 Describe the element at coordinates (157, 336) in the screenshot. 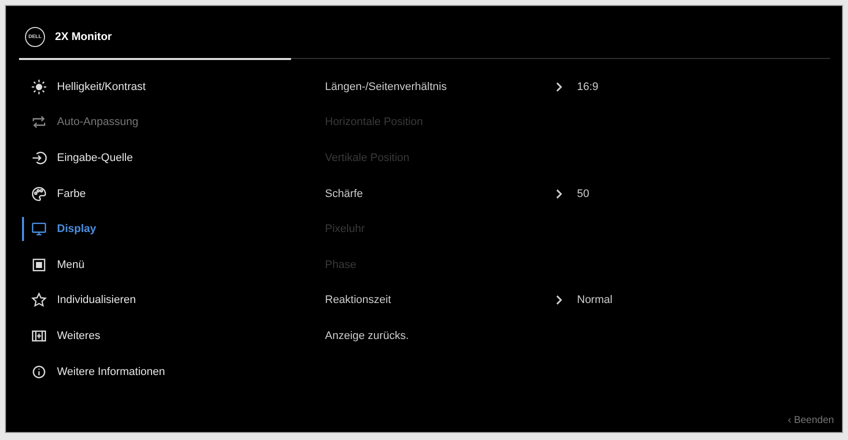

I see `menu-item: Weiteres` at that location.